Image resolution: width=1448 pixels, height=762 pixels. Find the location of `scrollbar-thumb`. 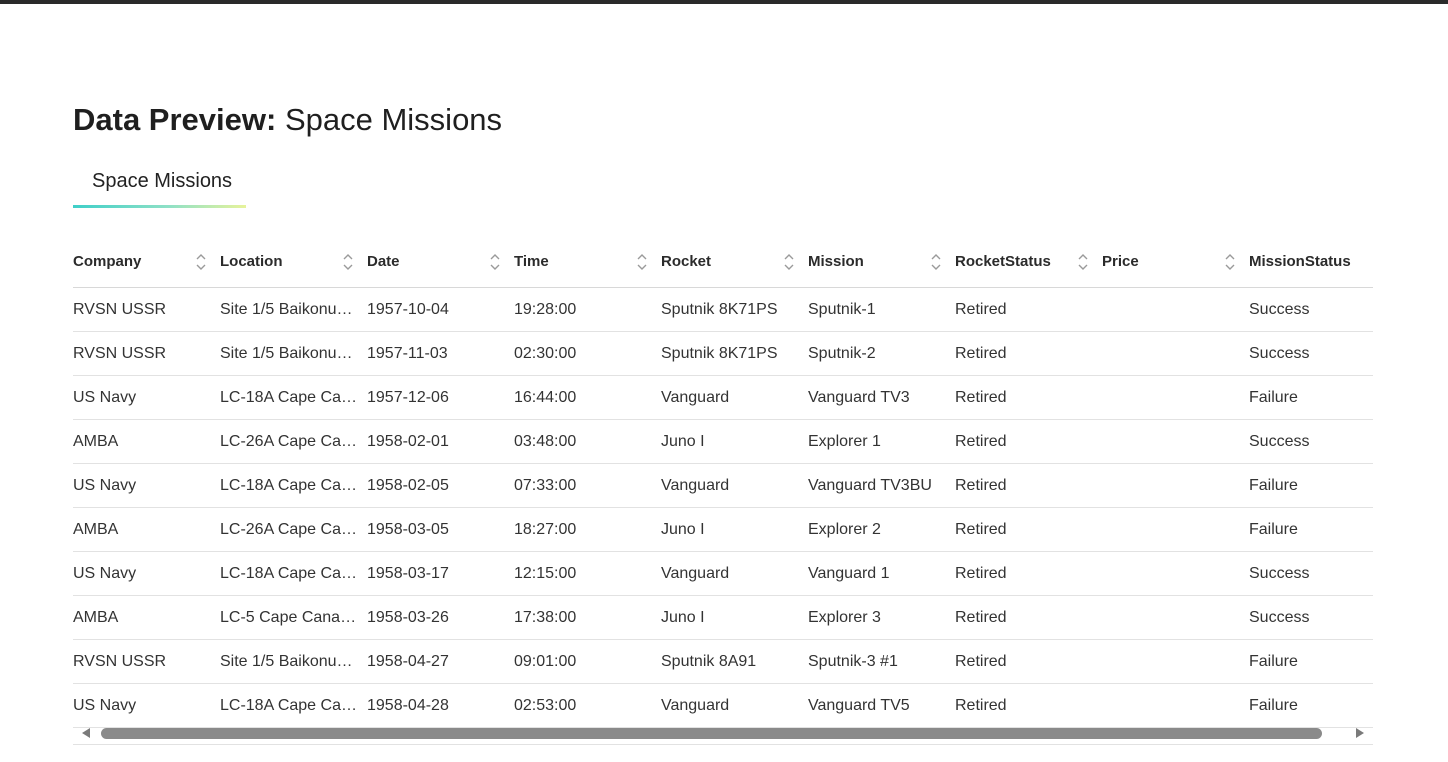

scrollbar-thumb is located at coordinates (711, 733).